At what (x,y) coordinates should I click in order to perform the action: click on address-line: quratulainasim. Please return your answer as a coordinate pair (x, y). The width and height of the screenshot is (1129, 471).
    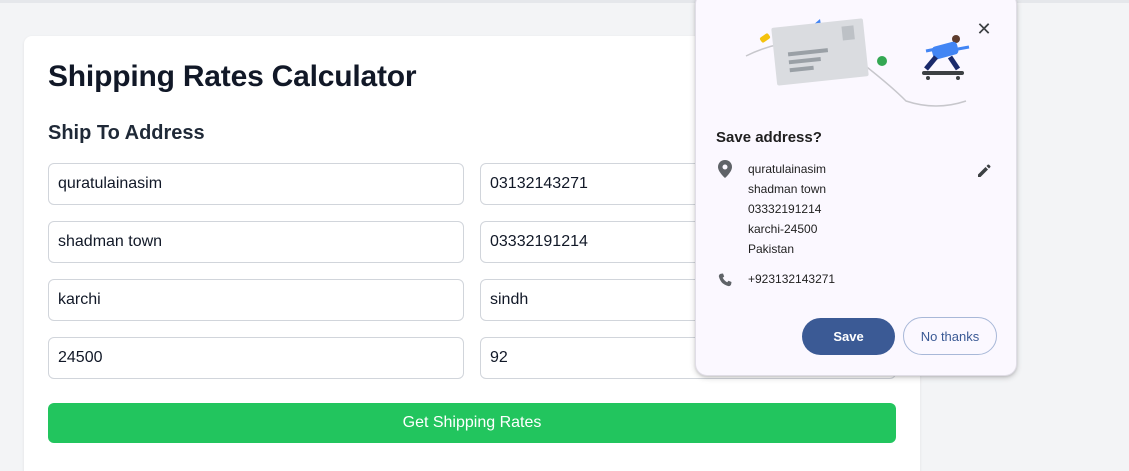
    Looking at the image, I should click on (787, 169).